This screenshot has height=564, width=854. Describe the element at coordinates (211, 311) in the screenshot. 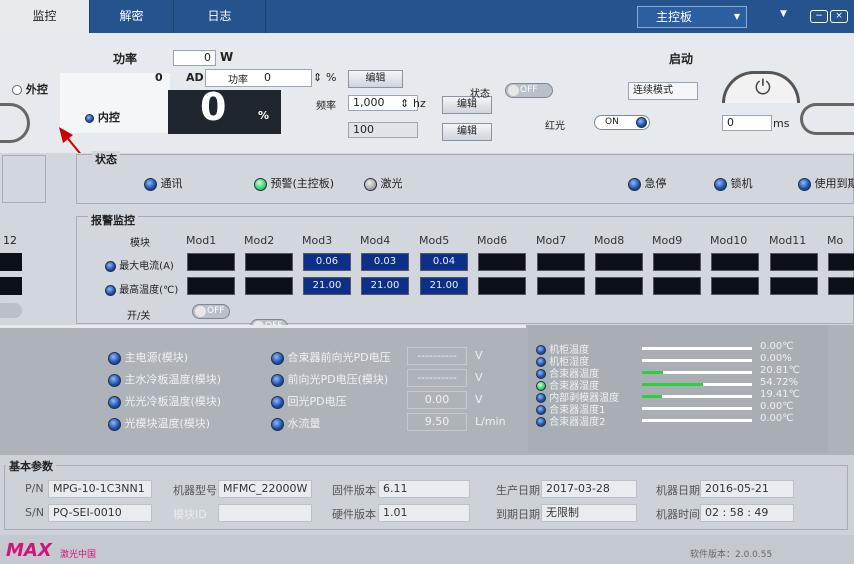

I see `module-switch: OFF` at that location.